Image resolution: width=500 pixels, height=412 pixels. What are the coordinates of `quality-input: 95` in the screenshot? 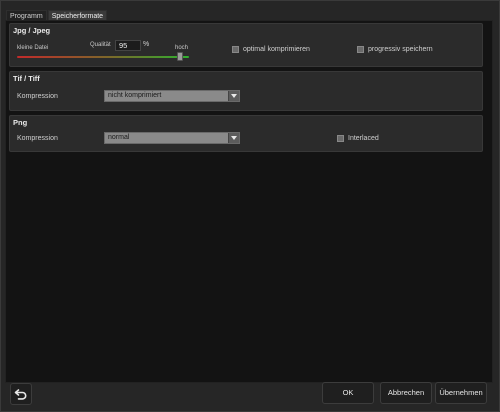 It's located at (128, 45).